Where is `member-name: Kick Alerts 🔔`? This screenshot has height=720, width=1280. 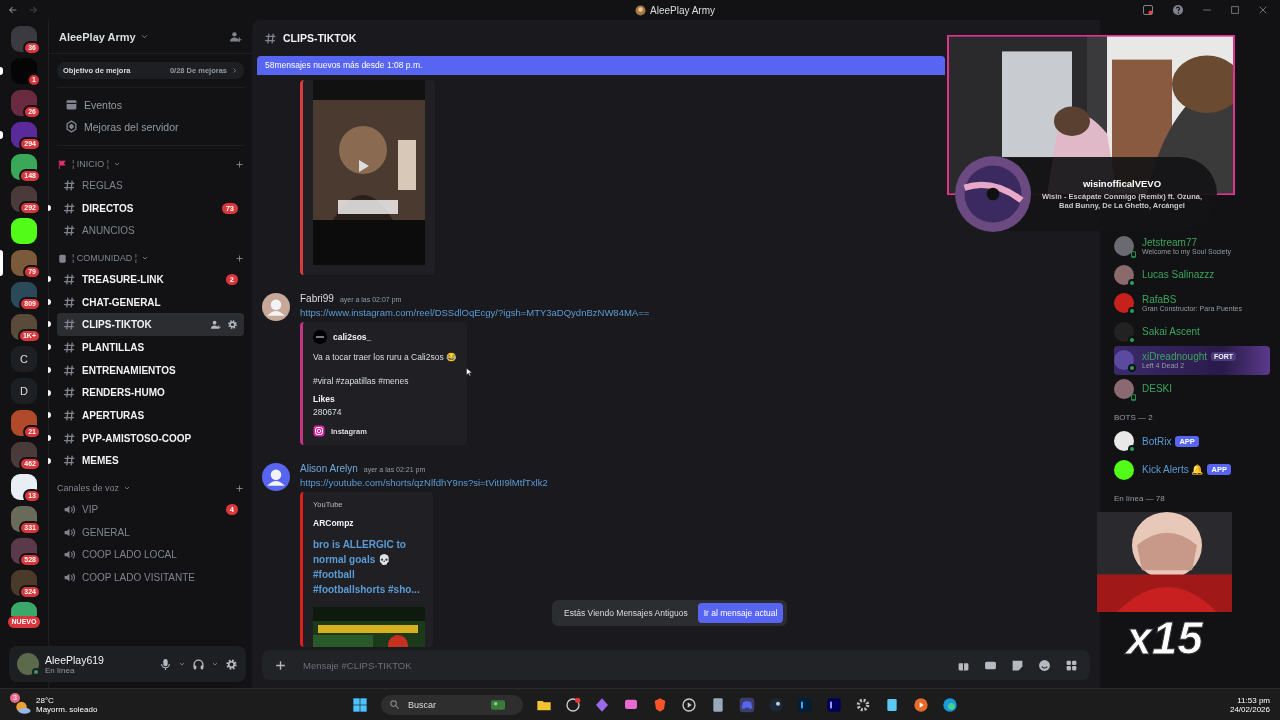
member-name: Kick Alerts 🔔 is located at coordinates (1173, 470).